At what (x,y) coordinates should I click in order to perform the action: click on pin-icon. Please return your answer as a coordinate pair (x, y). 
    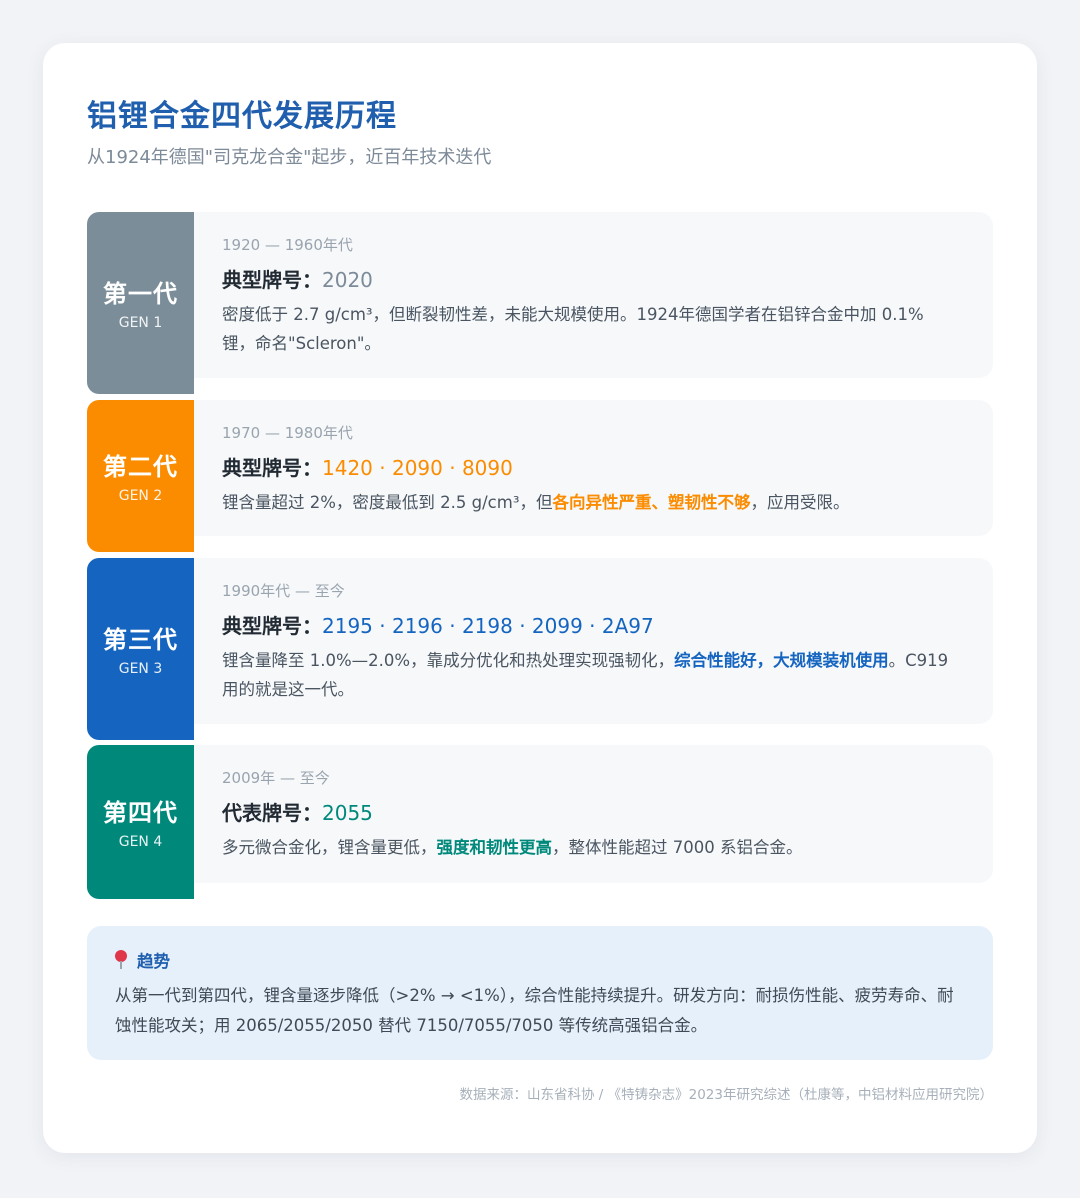
    Looking at the image, I should click on (121, 960).